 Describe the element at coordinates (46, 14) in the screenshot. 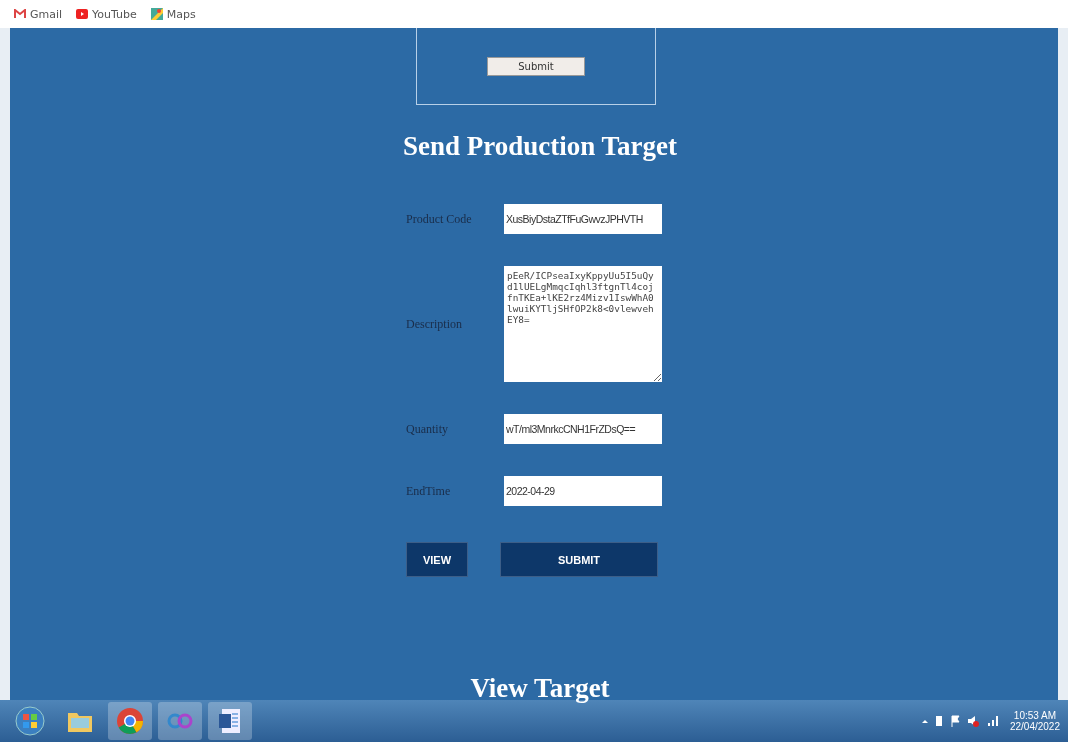

I see `bookmark-link: Gmail` at that location.